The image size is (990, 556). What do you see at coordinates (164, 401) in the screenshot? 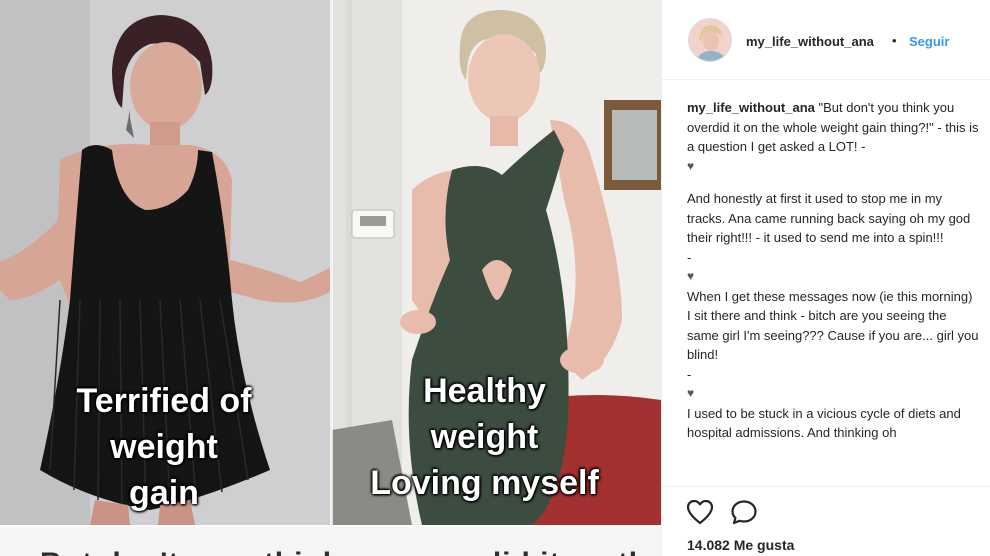
I see `overlay-line: Terrified of` at bounding box center [164, 401].